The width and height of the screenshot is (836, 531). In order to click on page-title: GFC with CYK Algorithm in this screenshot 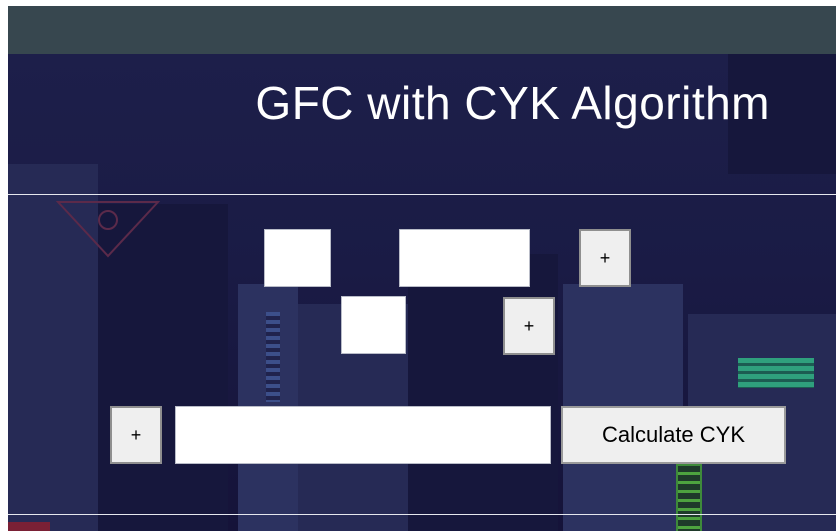, I will do `click(512, 103)`.